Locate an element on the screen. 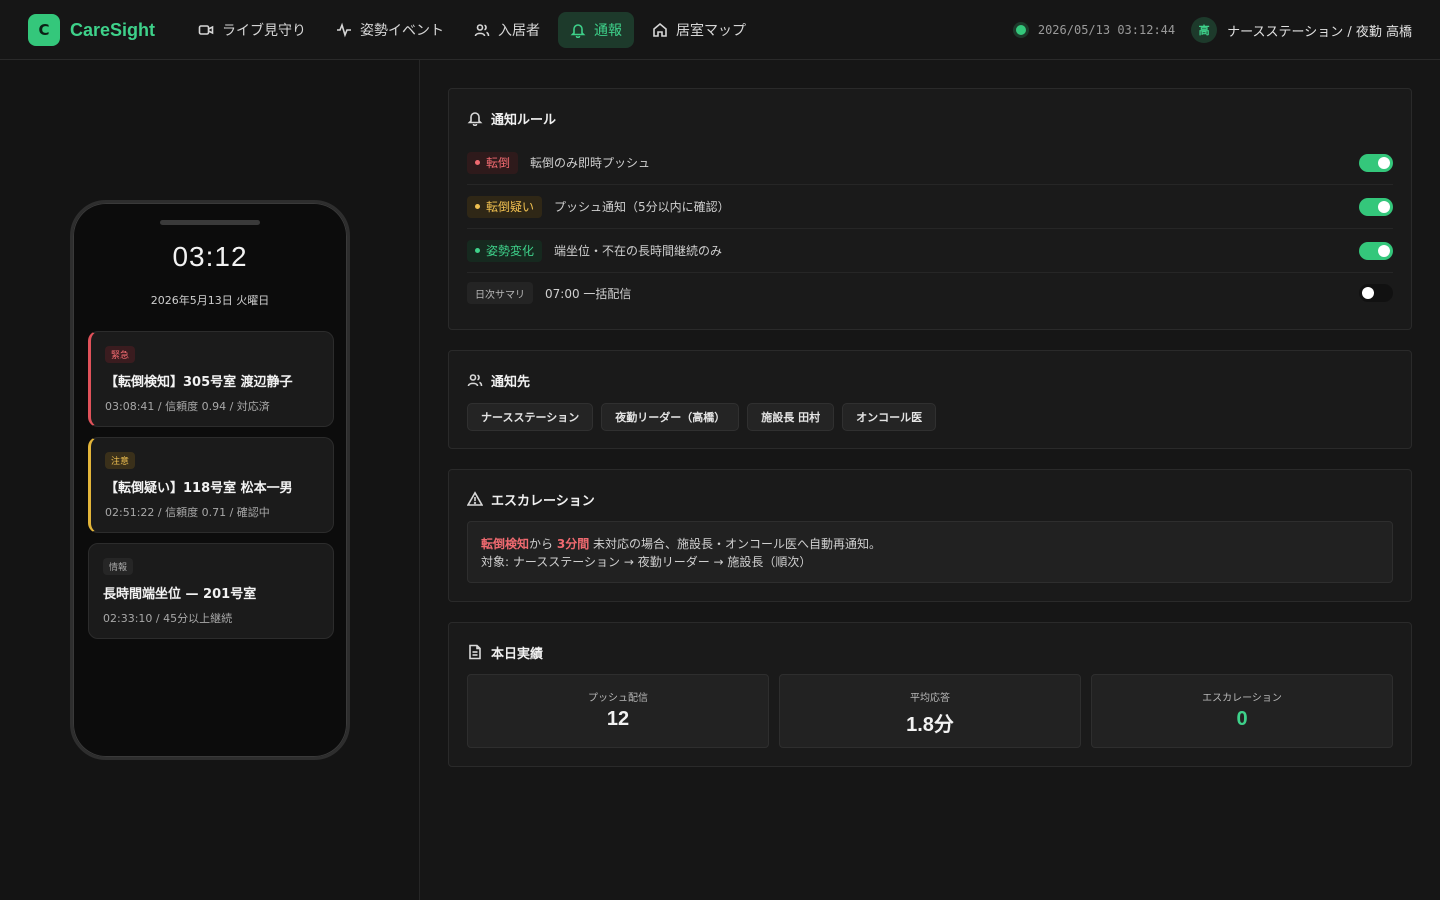 The width and height of the screenshot is (1440, 900). notification-meta: 02:51:22 / 信頼度 0.71 / 確認中 is located at coordinates (187, 512).